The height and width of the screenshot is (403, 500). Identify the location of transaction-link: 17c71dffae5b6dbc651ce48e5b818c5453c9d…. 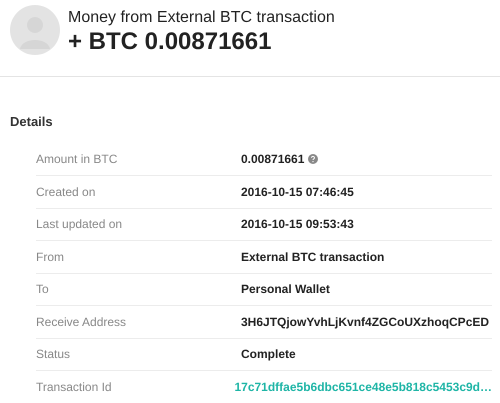
(363, 387).